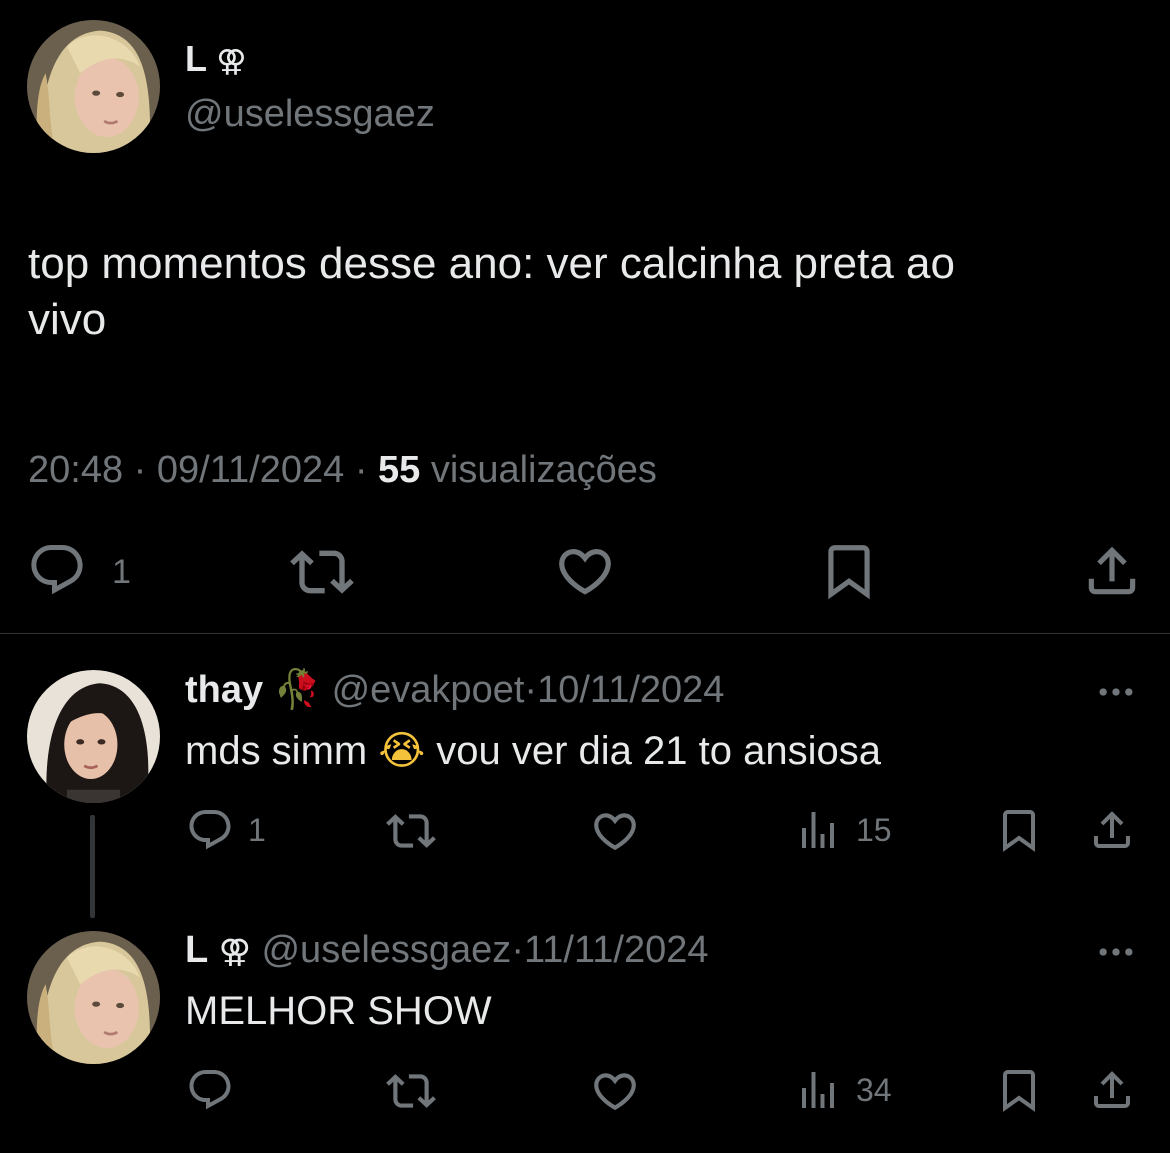 This screenshot has width=1170, height=1153. Describe the element at coordinates (874, 1090) in the screenshot. I see `views-count: 34` at that location.